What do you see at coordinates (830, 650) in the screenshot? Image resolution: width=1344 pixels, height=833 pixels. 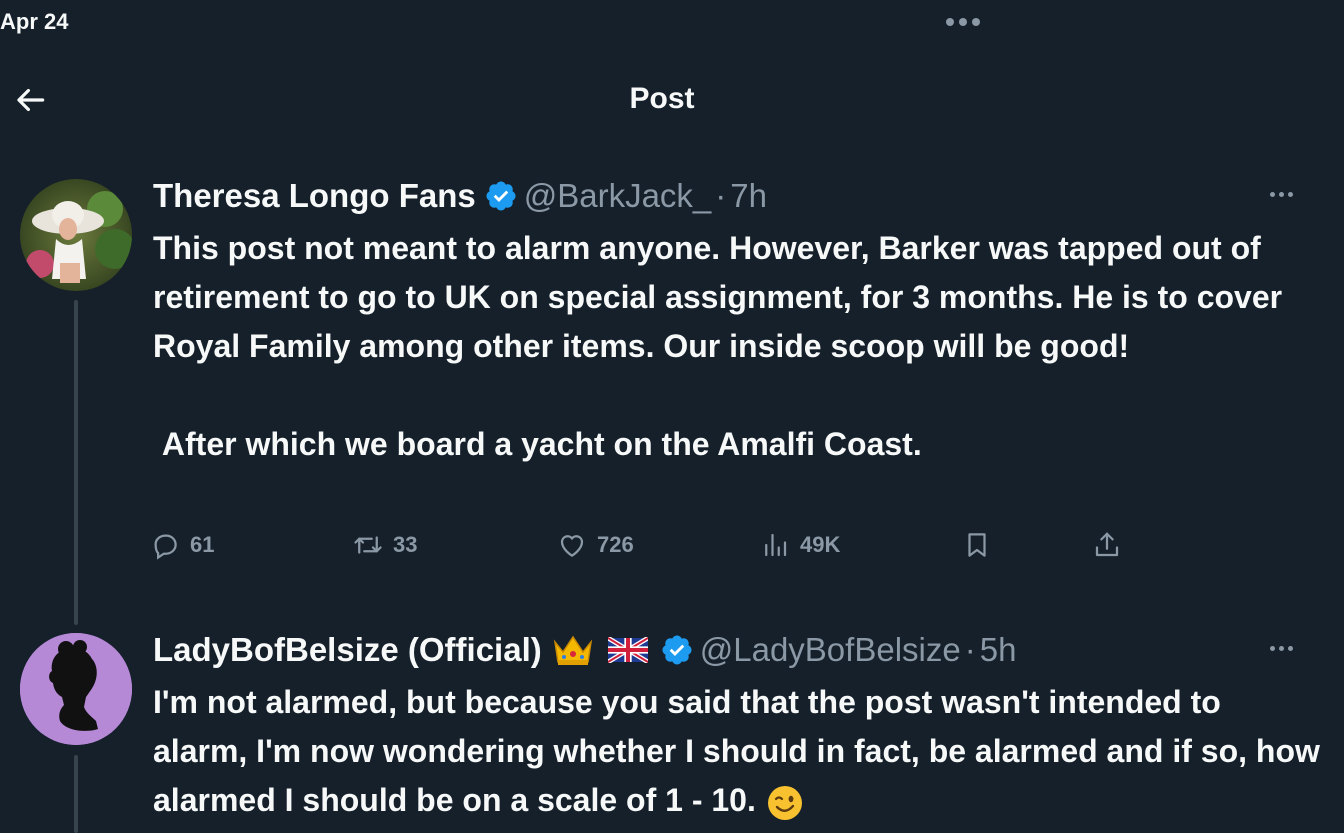 I see `handle: @LadyBofBelsize` at bounding box center [830, 650].